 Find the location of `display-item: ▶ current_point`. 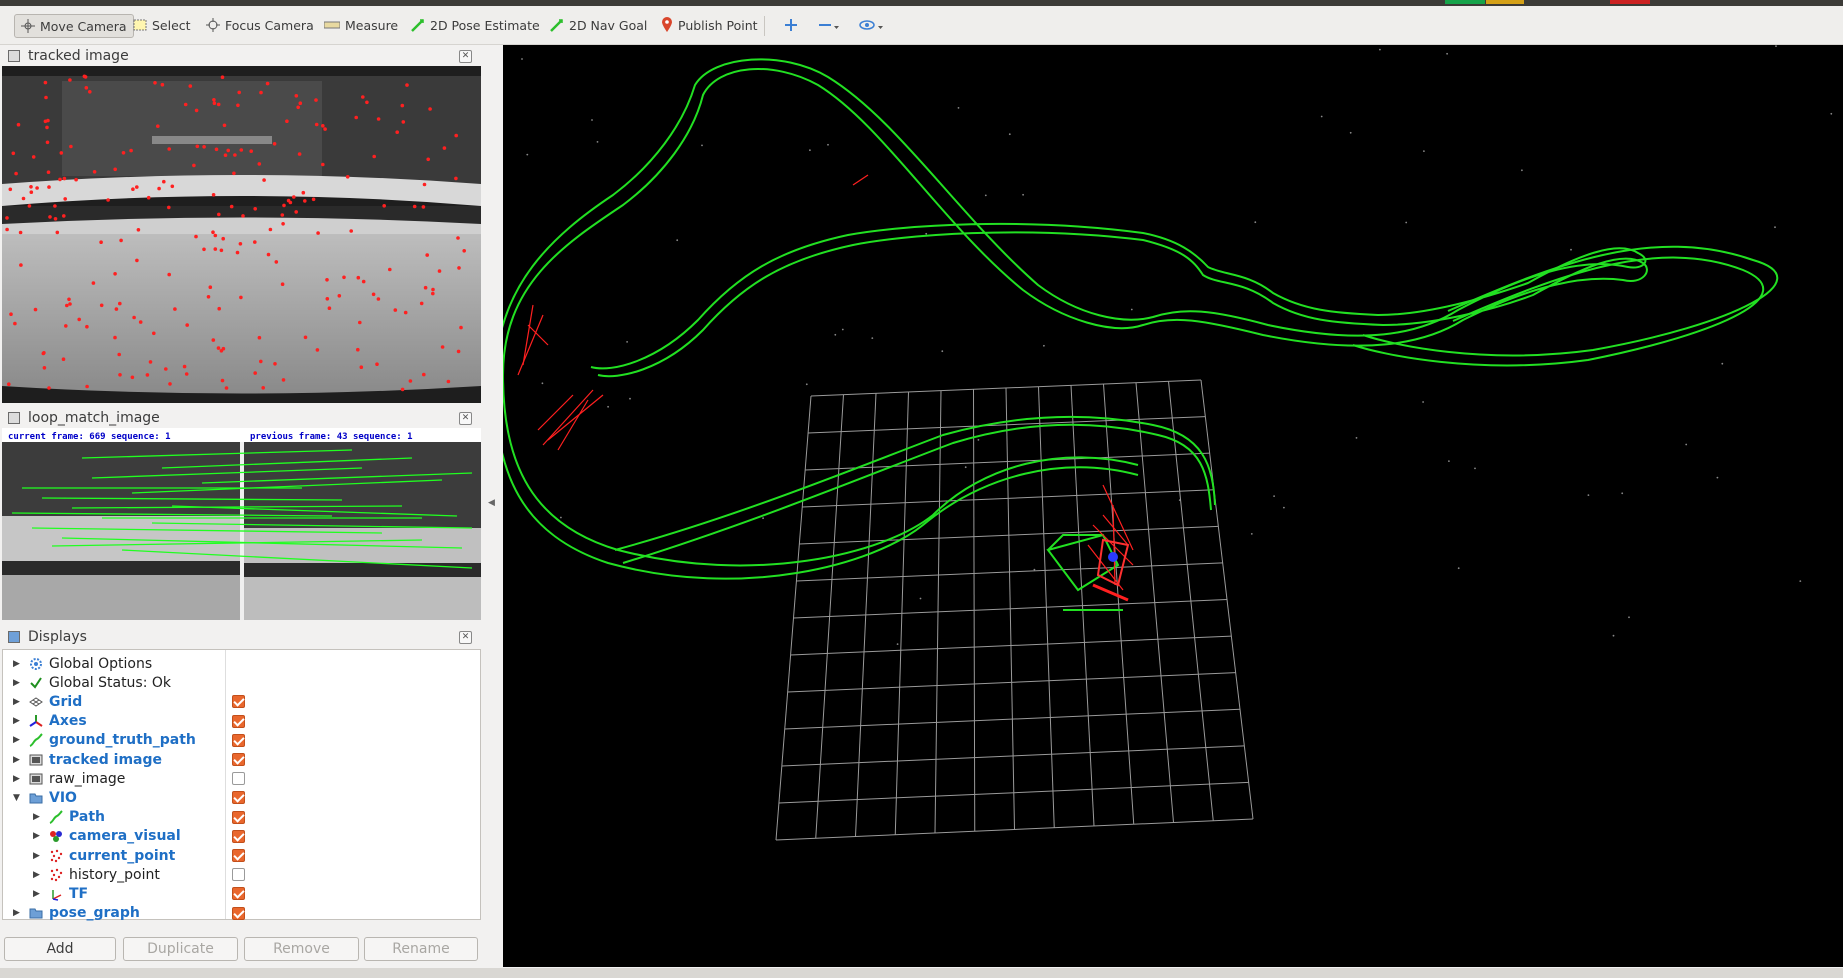

display-item: ▶ current_point is located at coordinates (242, 855).